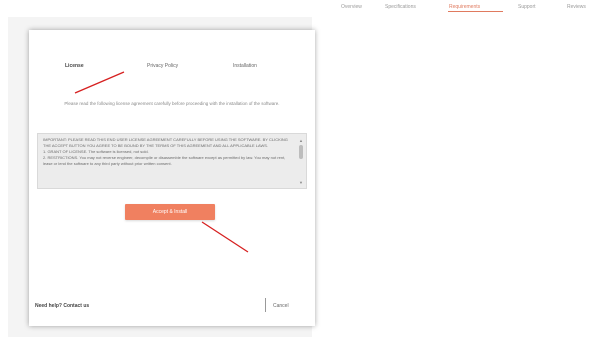 This screenshot has width=595, height=342. I want to click on active-nav-indicator, so click(475, 11).